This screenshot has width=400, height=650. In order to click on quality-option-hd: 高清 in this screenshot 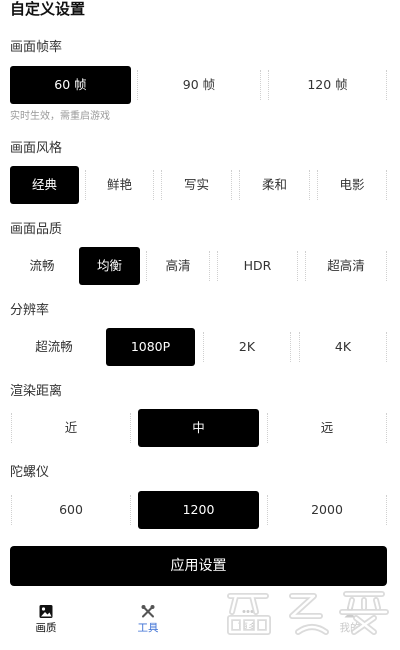, I will do `click(178, 266)`.